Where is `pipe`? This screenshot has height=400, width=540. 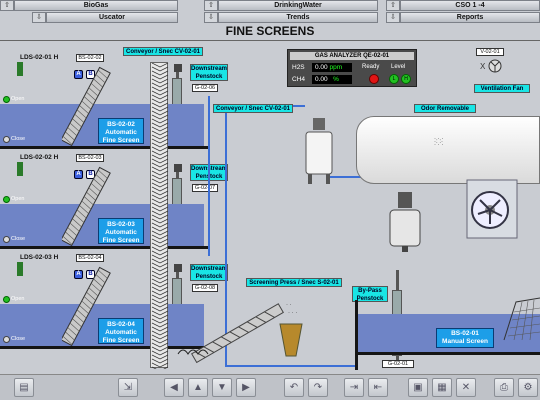 pipe is located at coordinates (209, 176).